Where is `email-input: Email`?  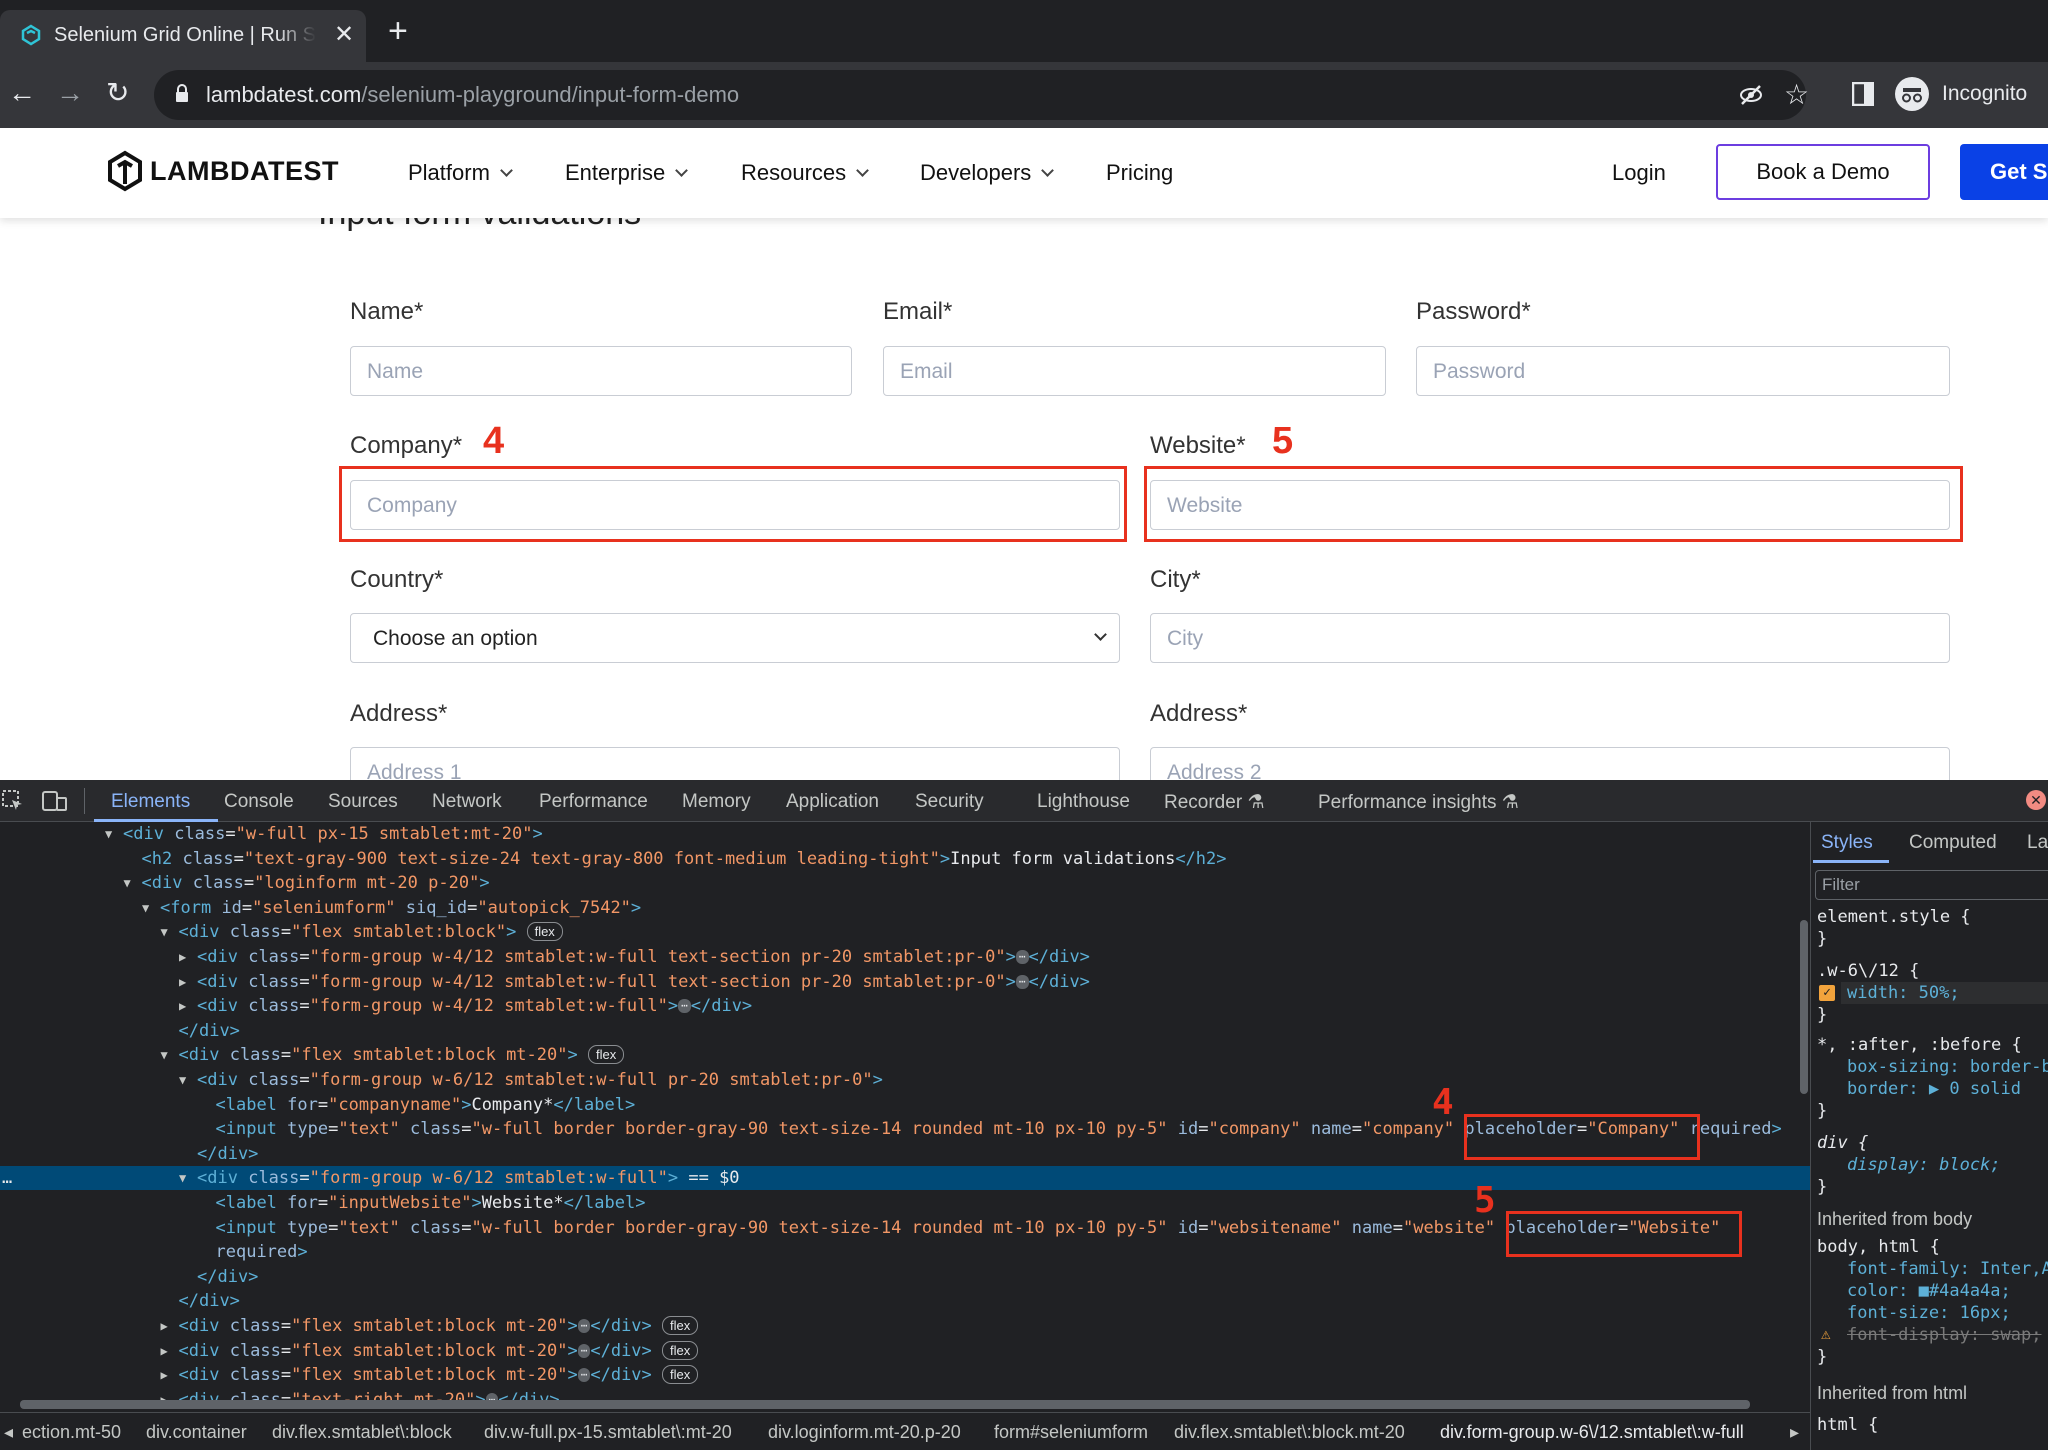
email-input: Email is located at coordinates (1134, 371).